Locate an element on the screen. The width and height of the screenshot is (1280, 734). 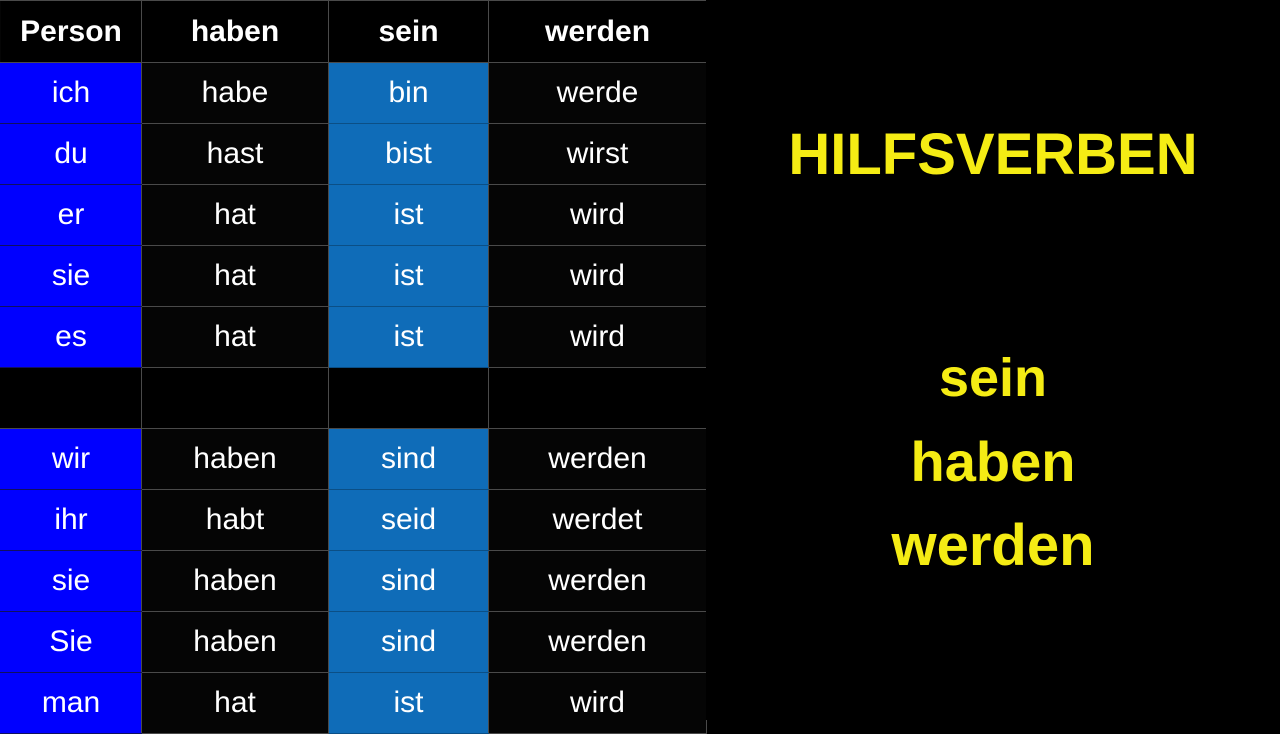
list-item: sein is located at coordinates (993, 378).